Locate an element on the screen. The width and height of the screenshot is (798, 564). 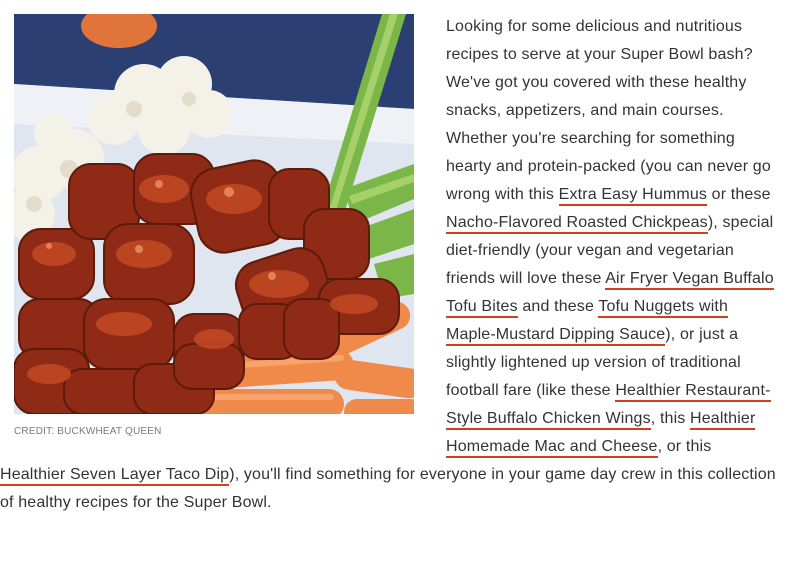
paragraph-text: and these is located at coordinates (558, 306).